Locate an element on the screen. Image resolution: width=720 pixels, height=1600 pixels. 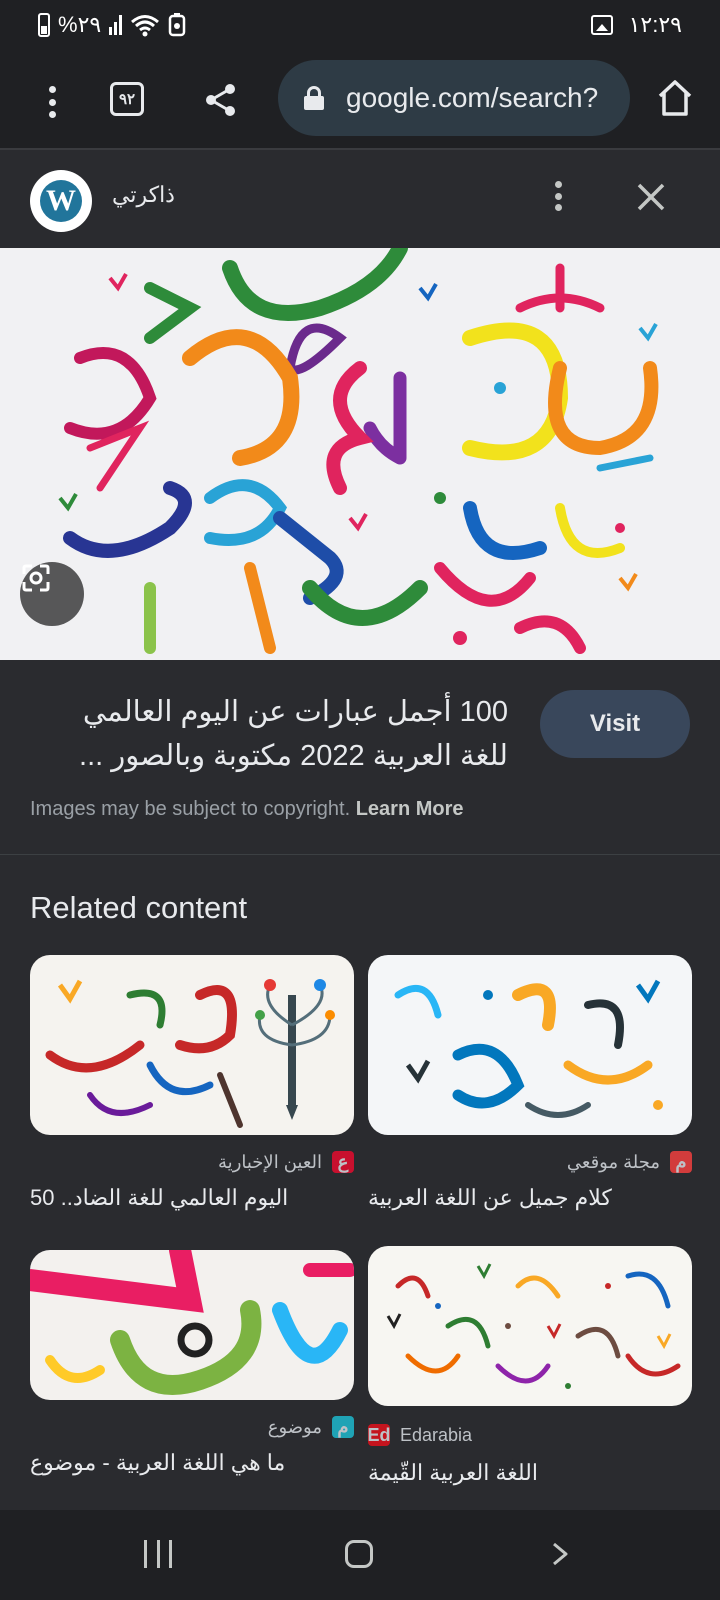
related-card-caption: اليوم العالمي للغة الضاد.. 50 is located at coordinates (192, 1198).